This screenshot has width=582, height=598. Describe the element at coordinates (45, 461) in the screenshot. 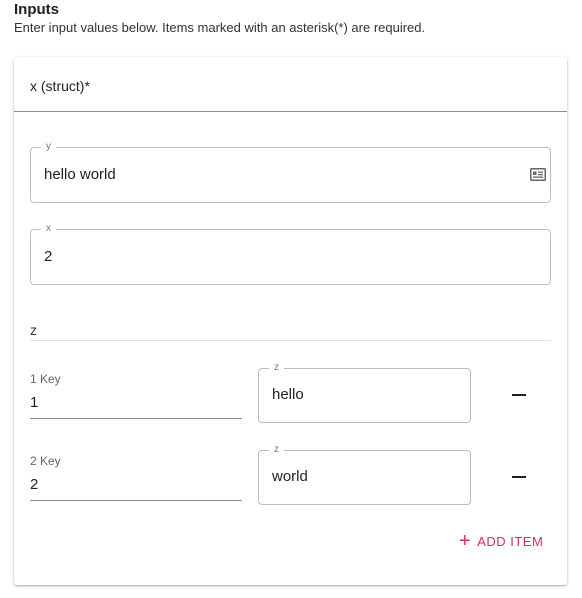

I see `map-item-2-key-label: 2 Key` at that location.